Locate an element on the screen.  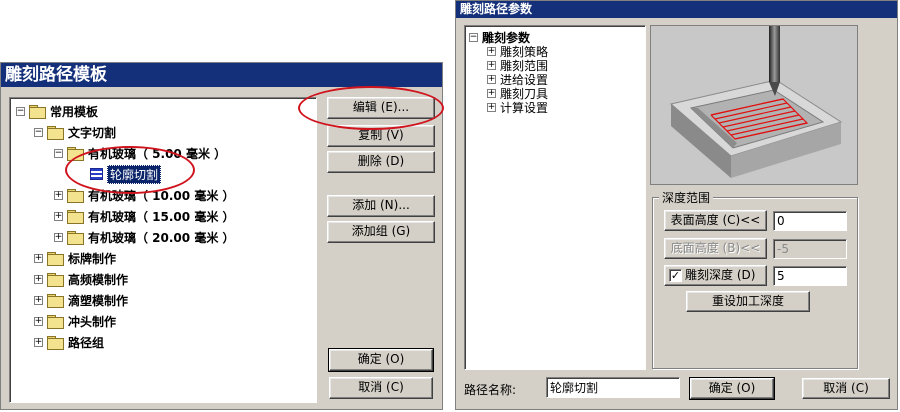
tree-item-drip-mold: + 滴塑模制作 is located at coordinates (81, 300).